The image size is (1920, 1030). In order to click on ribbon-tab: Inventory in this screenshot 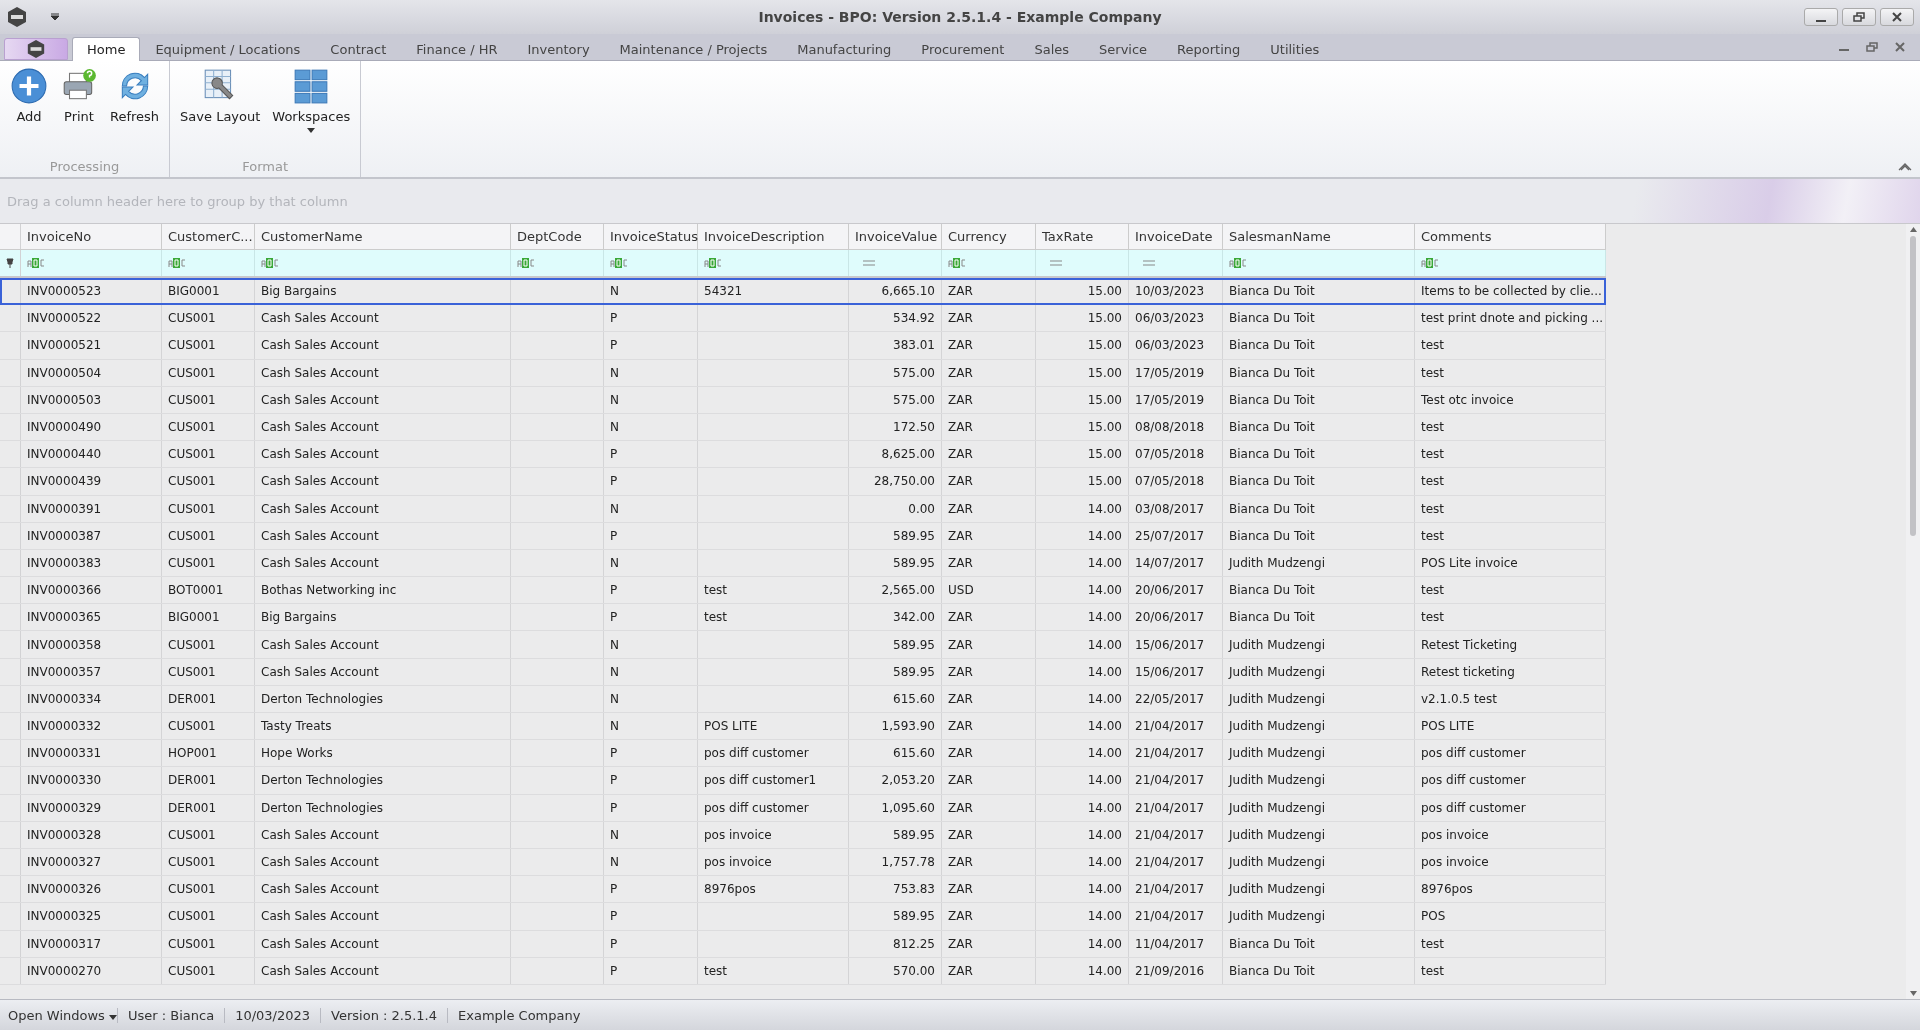, I will do `click(558, 49)`.